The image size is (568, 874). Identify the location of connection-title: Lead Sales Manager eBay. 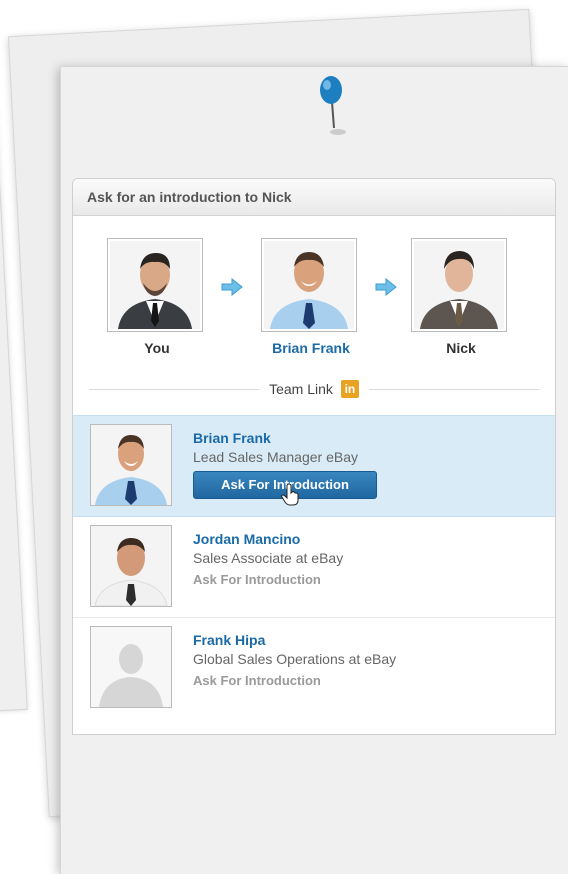
(275, 457).